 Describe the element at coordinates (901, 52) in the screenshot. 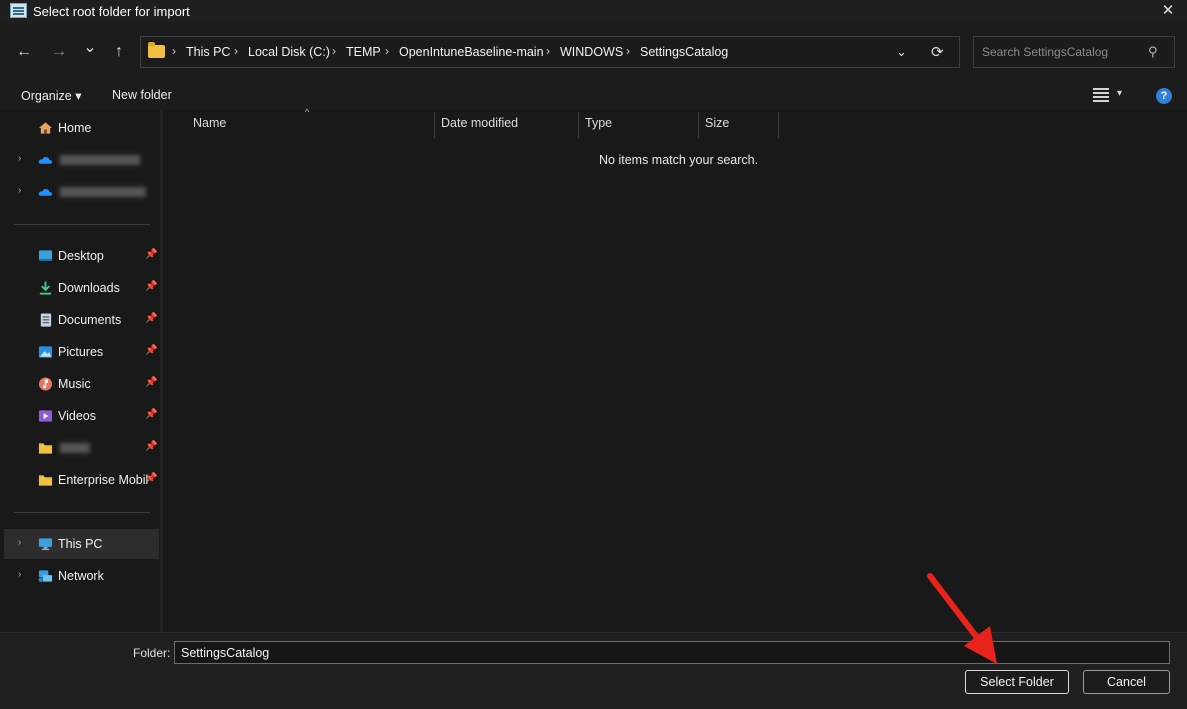

I see `address-dropdown-chevron-icon: ⌄` at that location.